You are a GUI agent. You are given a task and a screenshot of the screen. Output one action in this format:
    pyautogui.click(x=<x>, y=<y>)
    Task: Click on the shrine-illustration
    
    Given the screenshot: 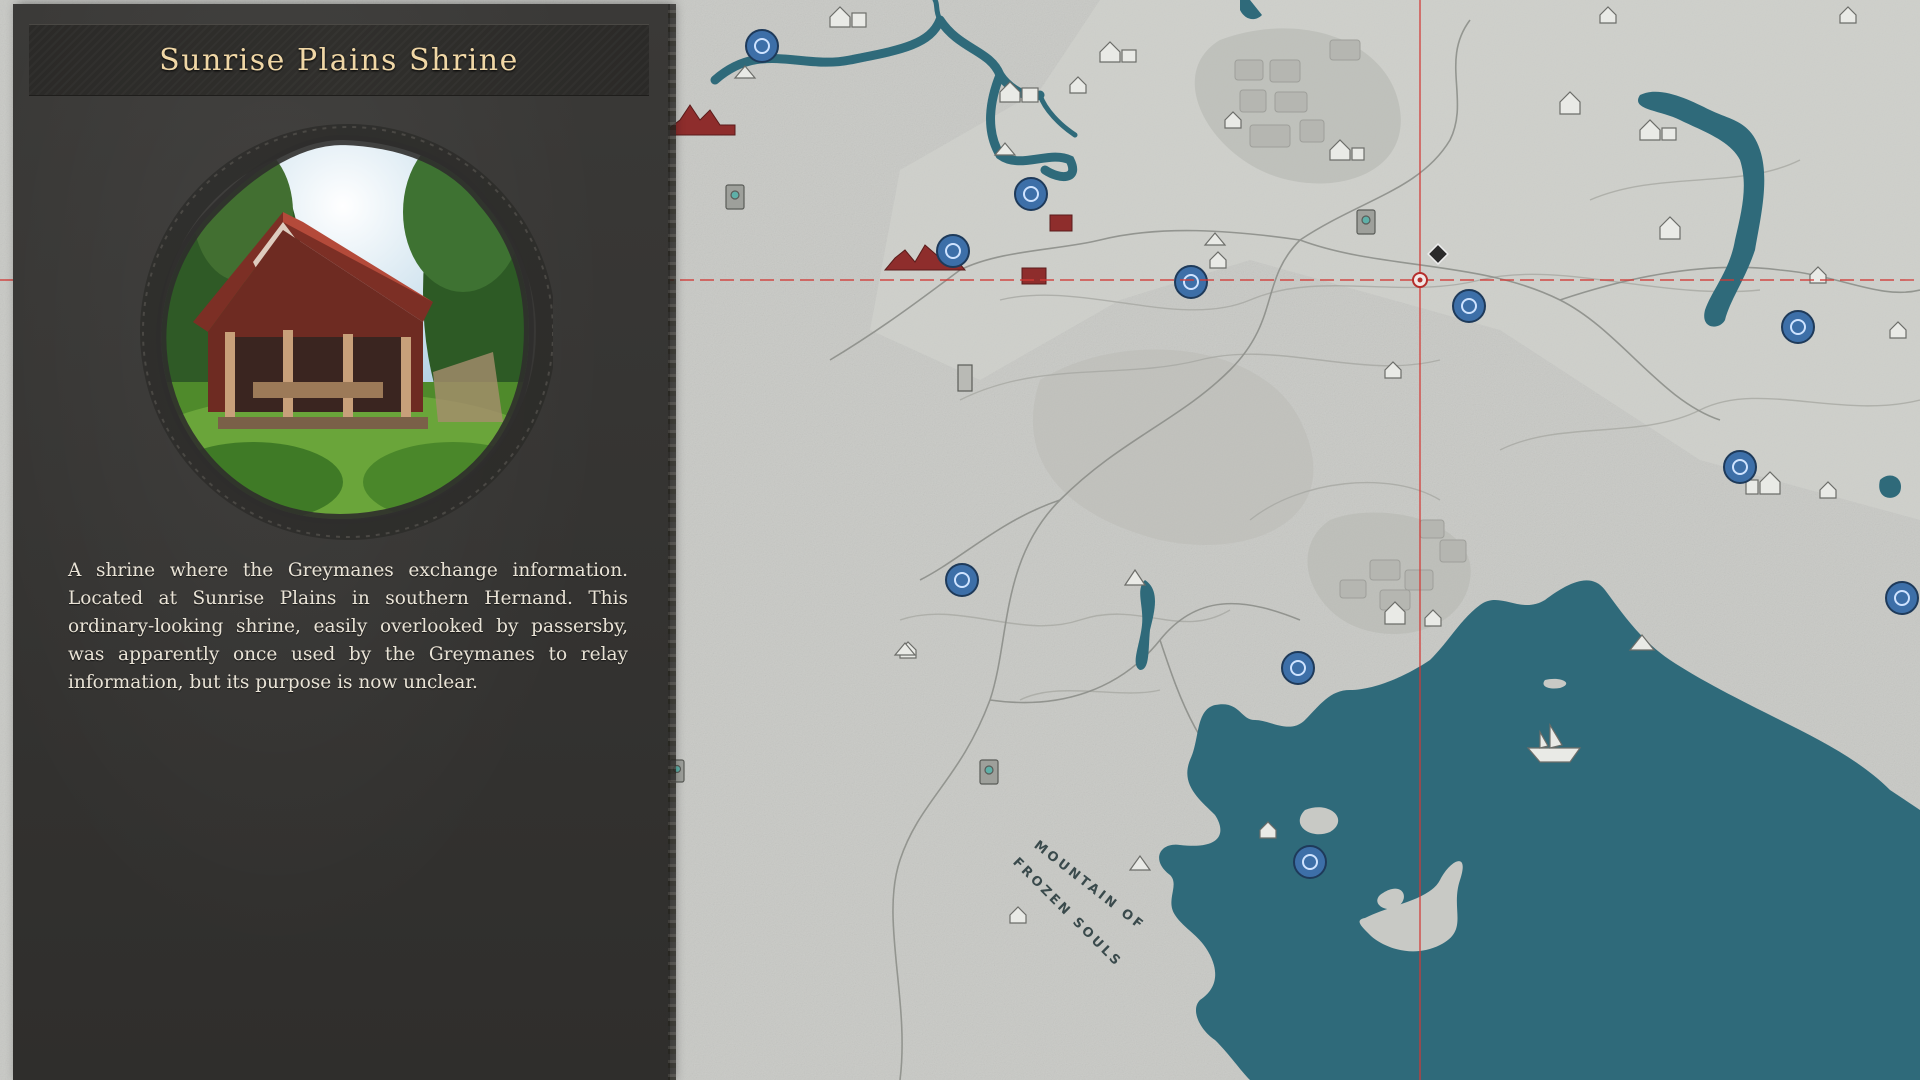 What is the action you would take?
    pyautogui.click(x=346, y=332)
    